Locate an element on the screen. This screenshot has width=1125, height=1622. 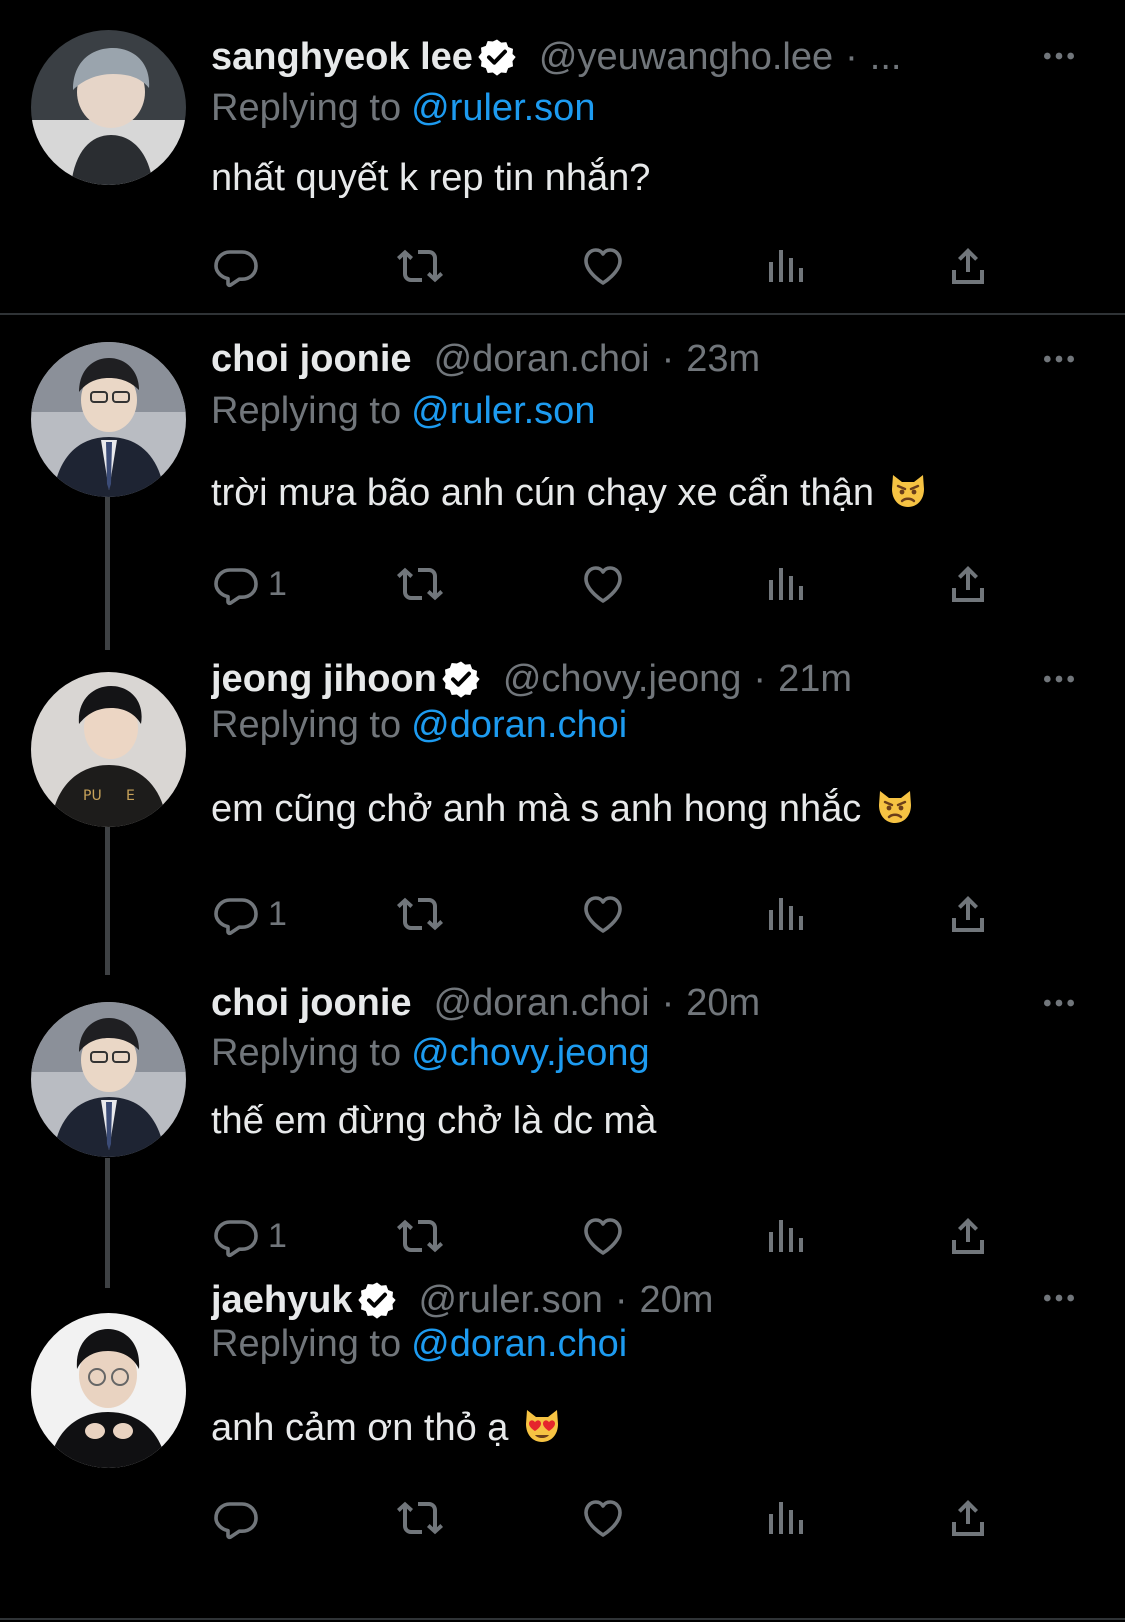
display-name: jaehyuk is located at coordinates (282, 1300).